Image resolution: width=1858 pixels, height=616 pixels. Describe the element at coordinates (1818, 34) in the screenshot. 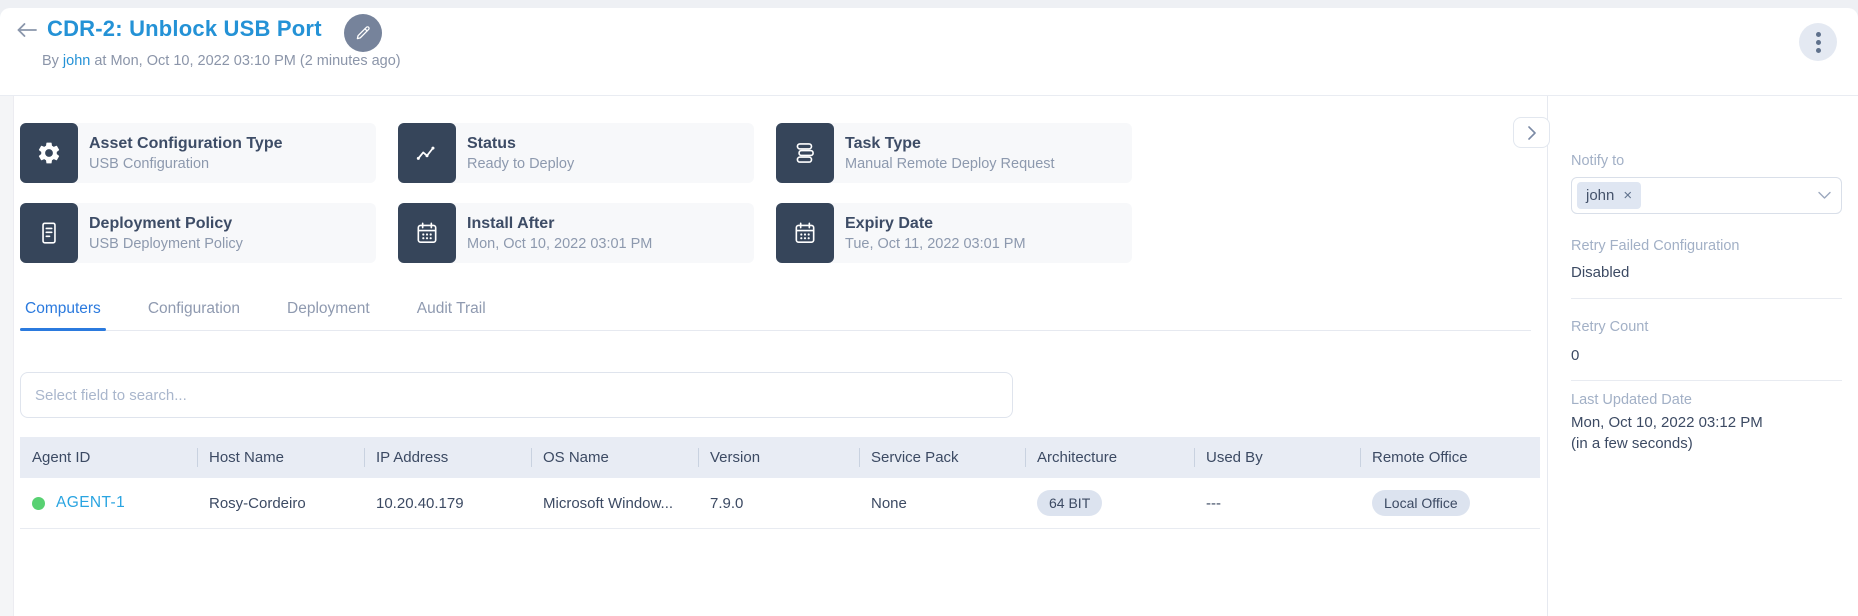

I see `kebab-icon` at that location.